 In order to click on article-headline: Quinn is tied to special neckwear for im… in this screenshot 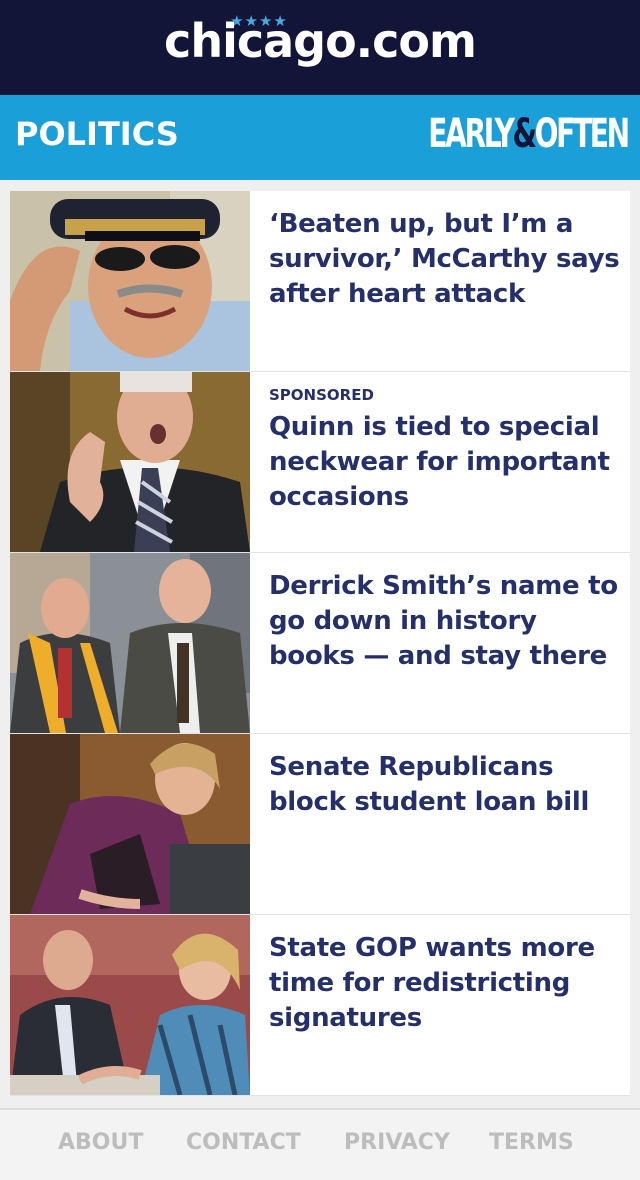, I will do `click(449, 462)`.